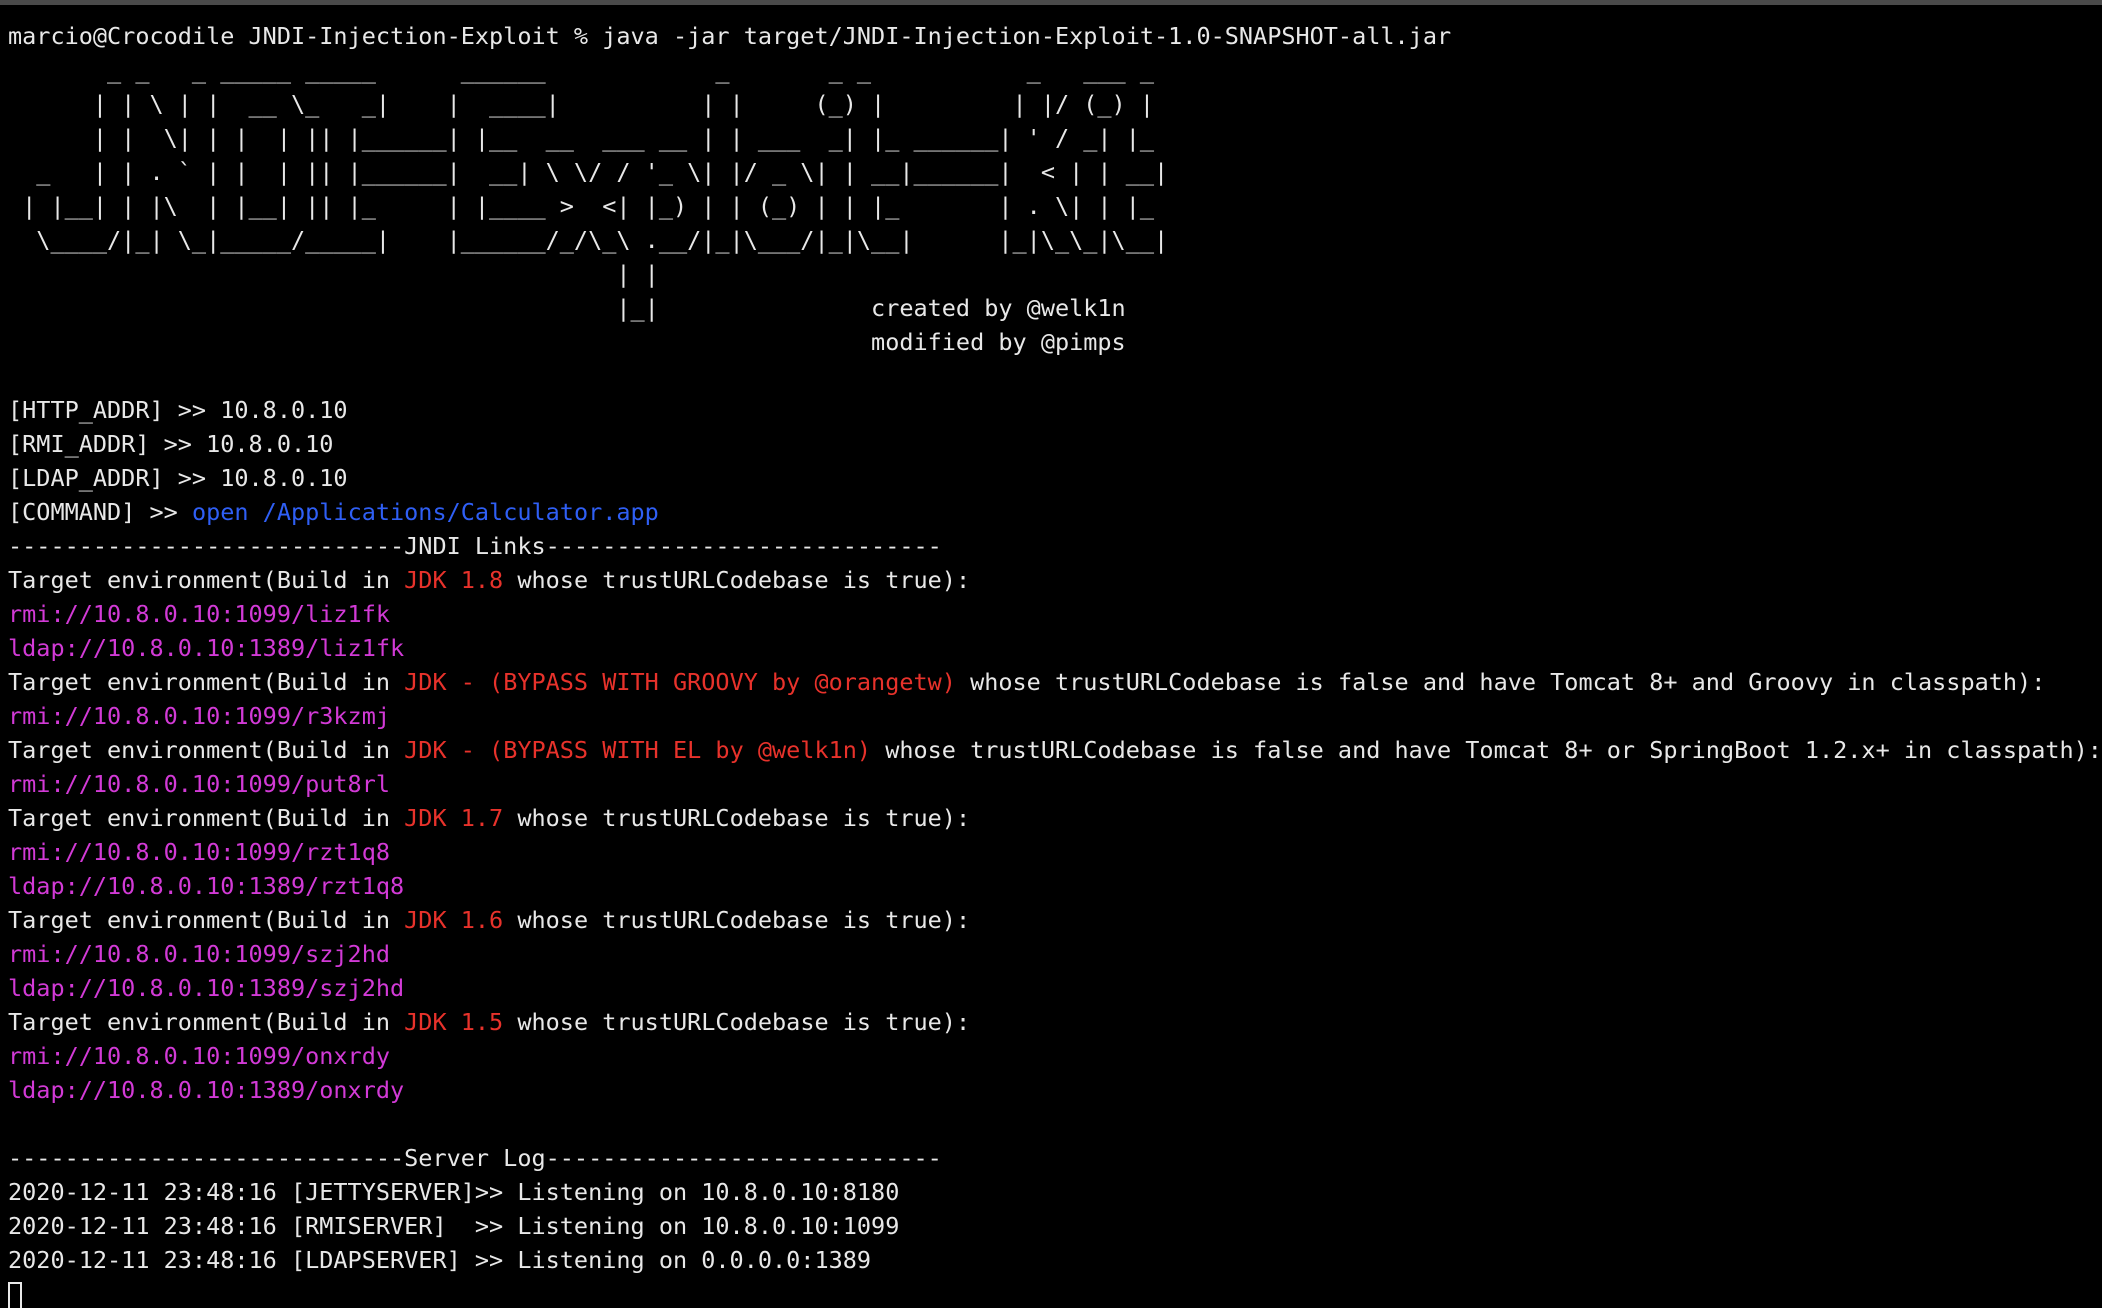 Image resolution: width=2102 pixels, height=1308 pixels. What do you see at coordinates (1055, 1292) in the screenshot?
I see `input-line` at bounding box center [1055, 1292].